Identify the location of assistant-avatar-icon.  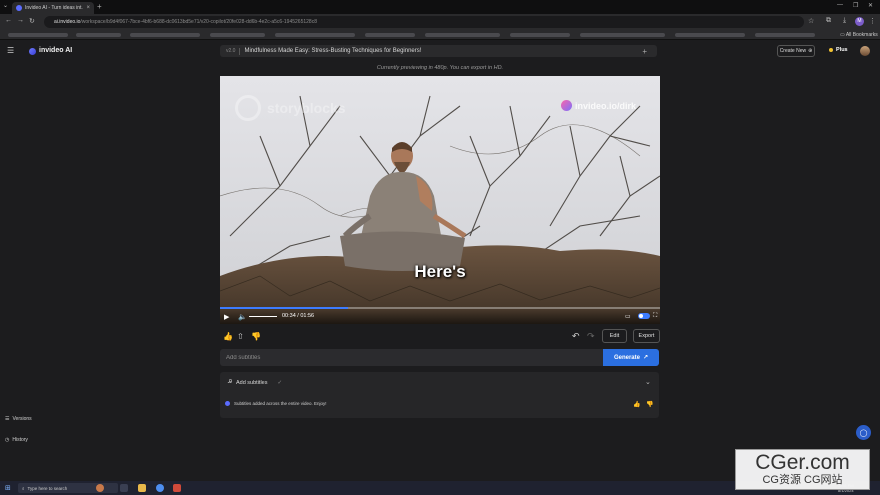
(227, 403).